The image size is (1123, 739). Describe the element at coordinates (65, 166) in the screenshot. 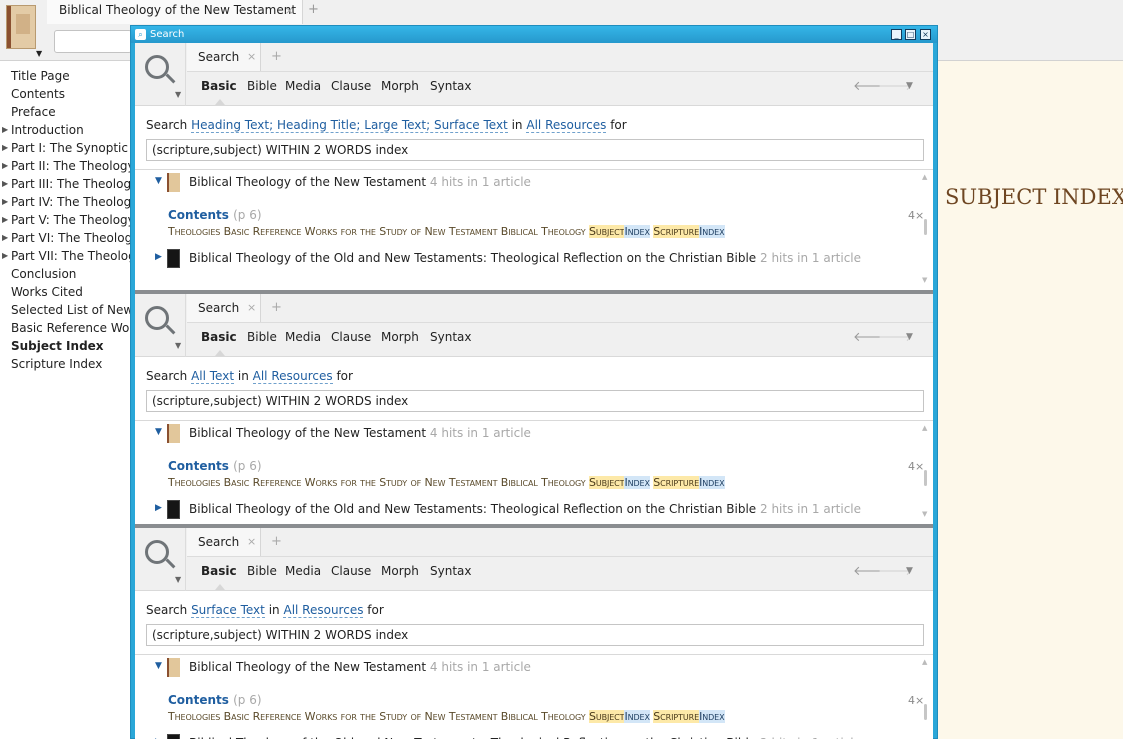

I see `toc-item: ▶Part II: The Theology o` at that location.